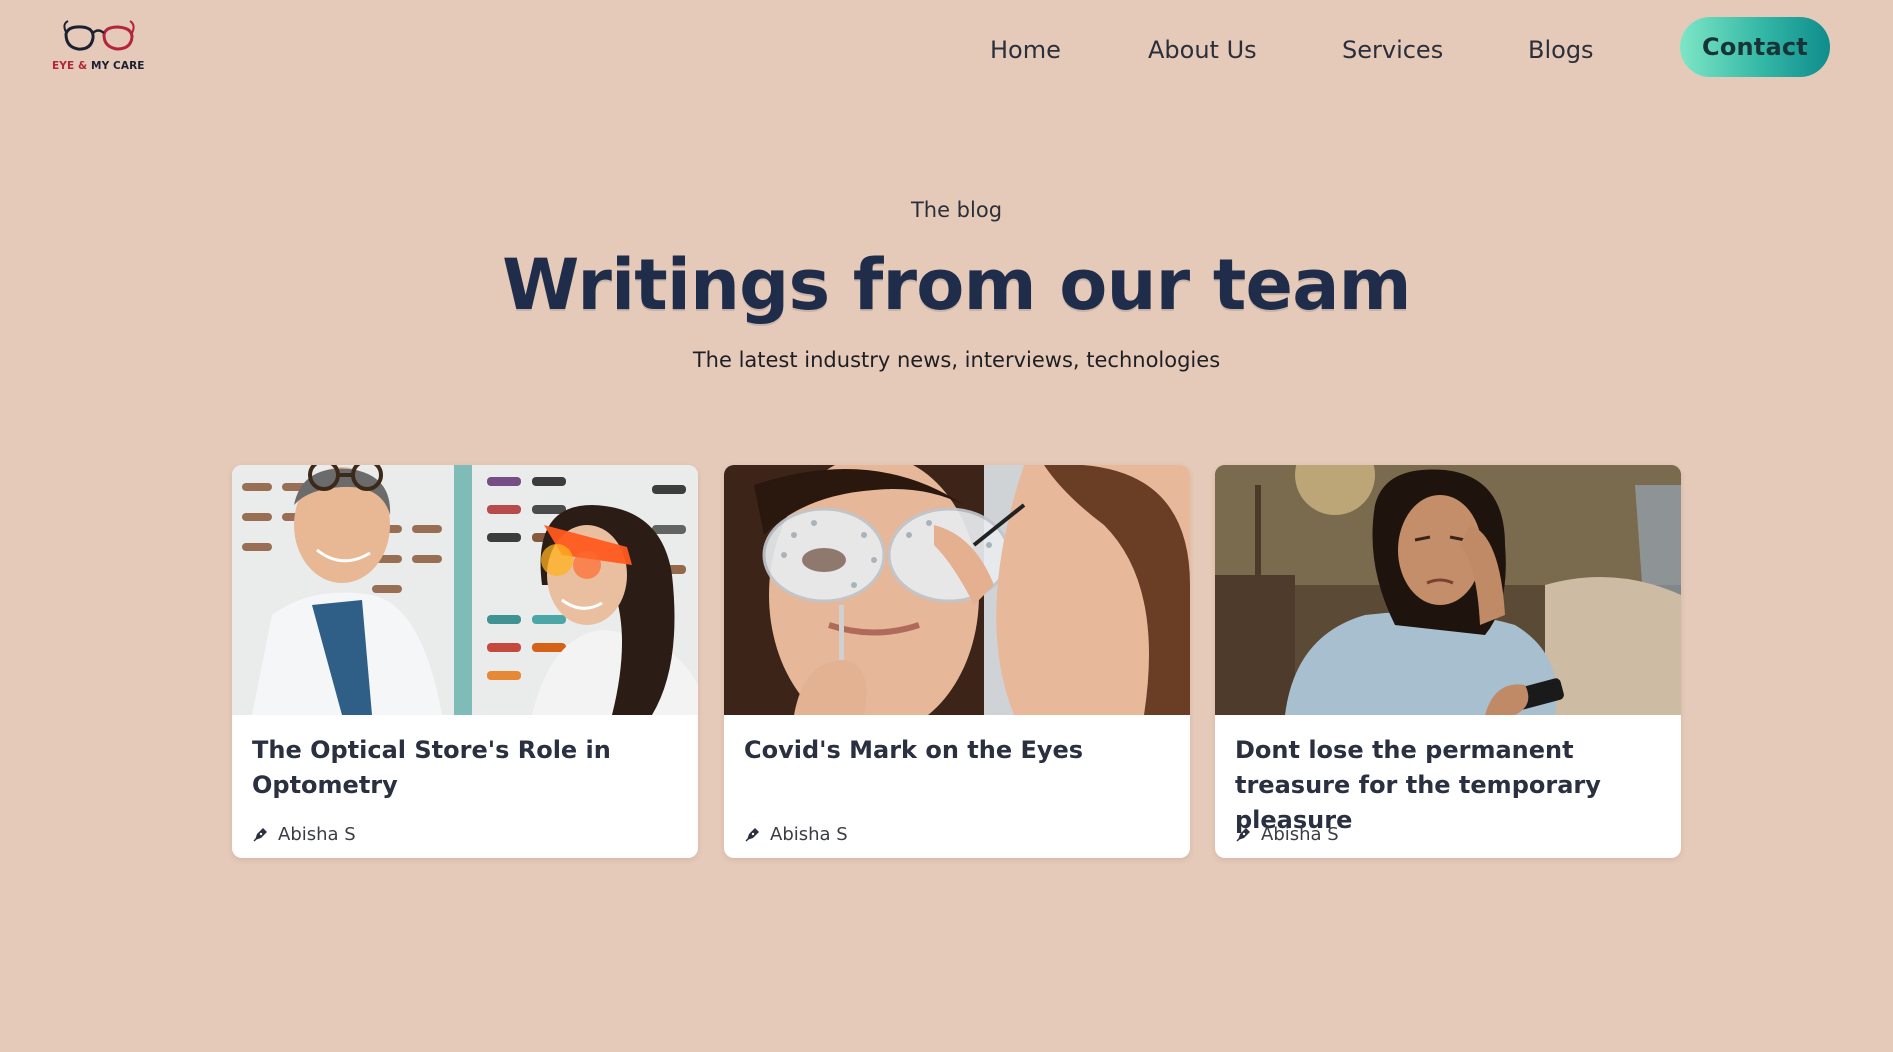 The image size is (1893, 1052). Describe the element at coordinates (1755, 47) in the screenshot. I see `contact-button: Contact` at that location.